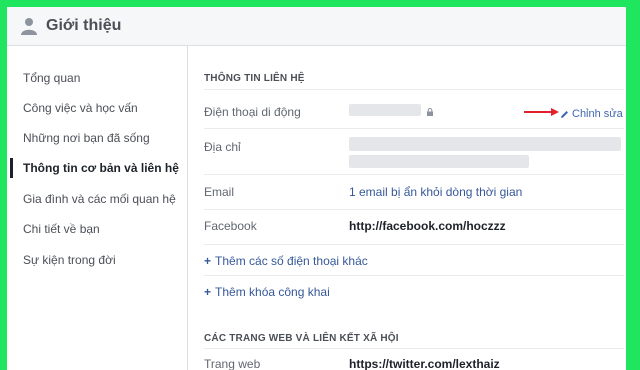  I want to click on website-label: Trang web, so click(232, 363).